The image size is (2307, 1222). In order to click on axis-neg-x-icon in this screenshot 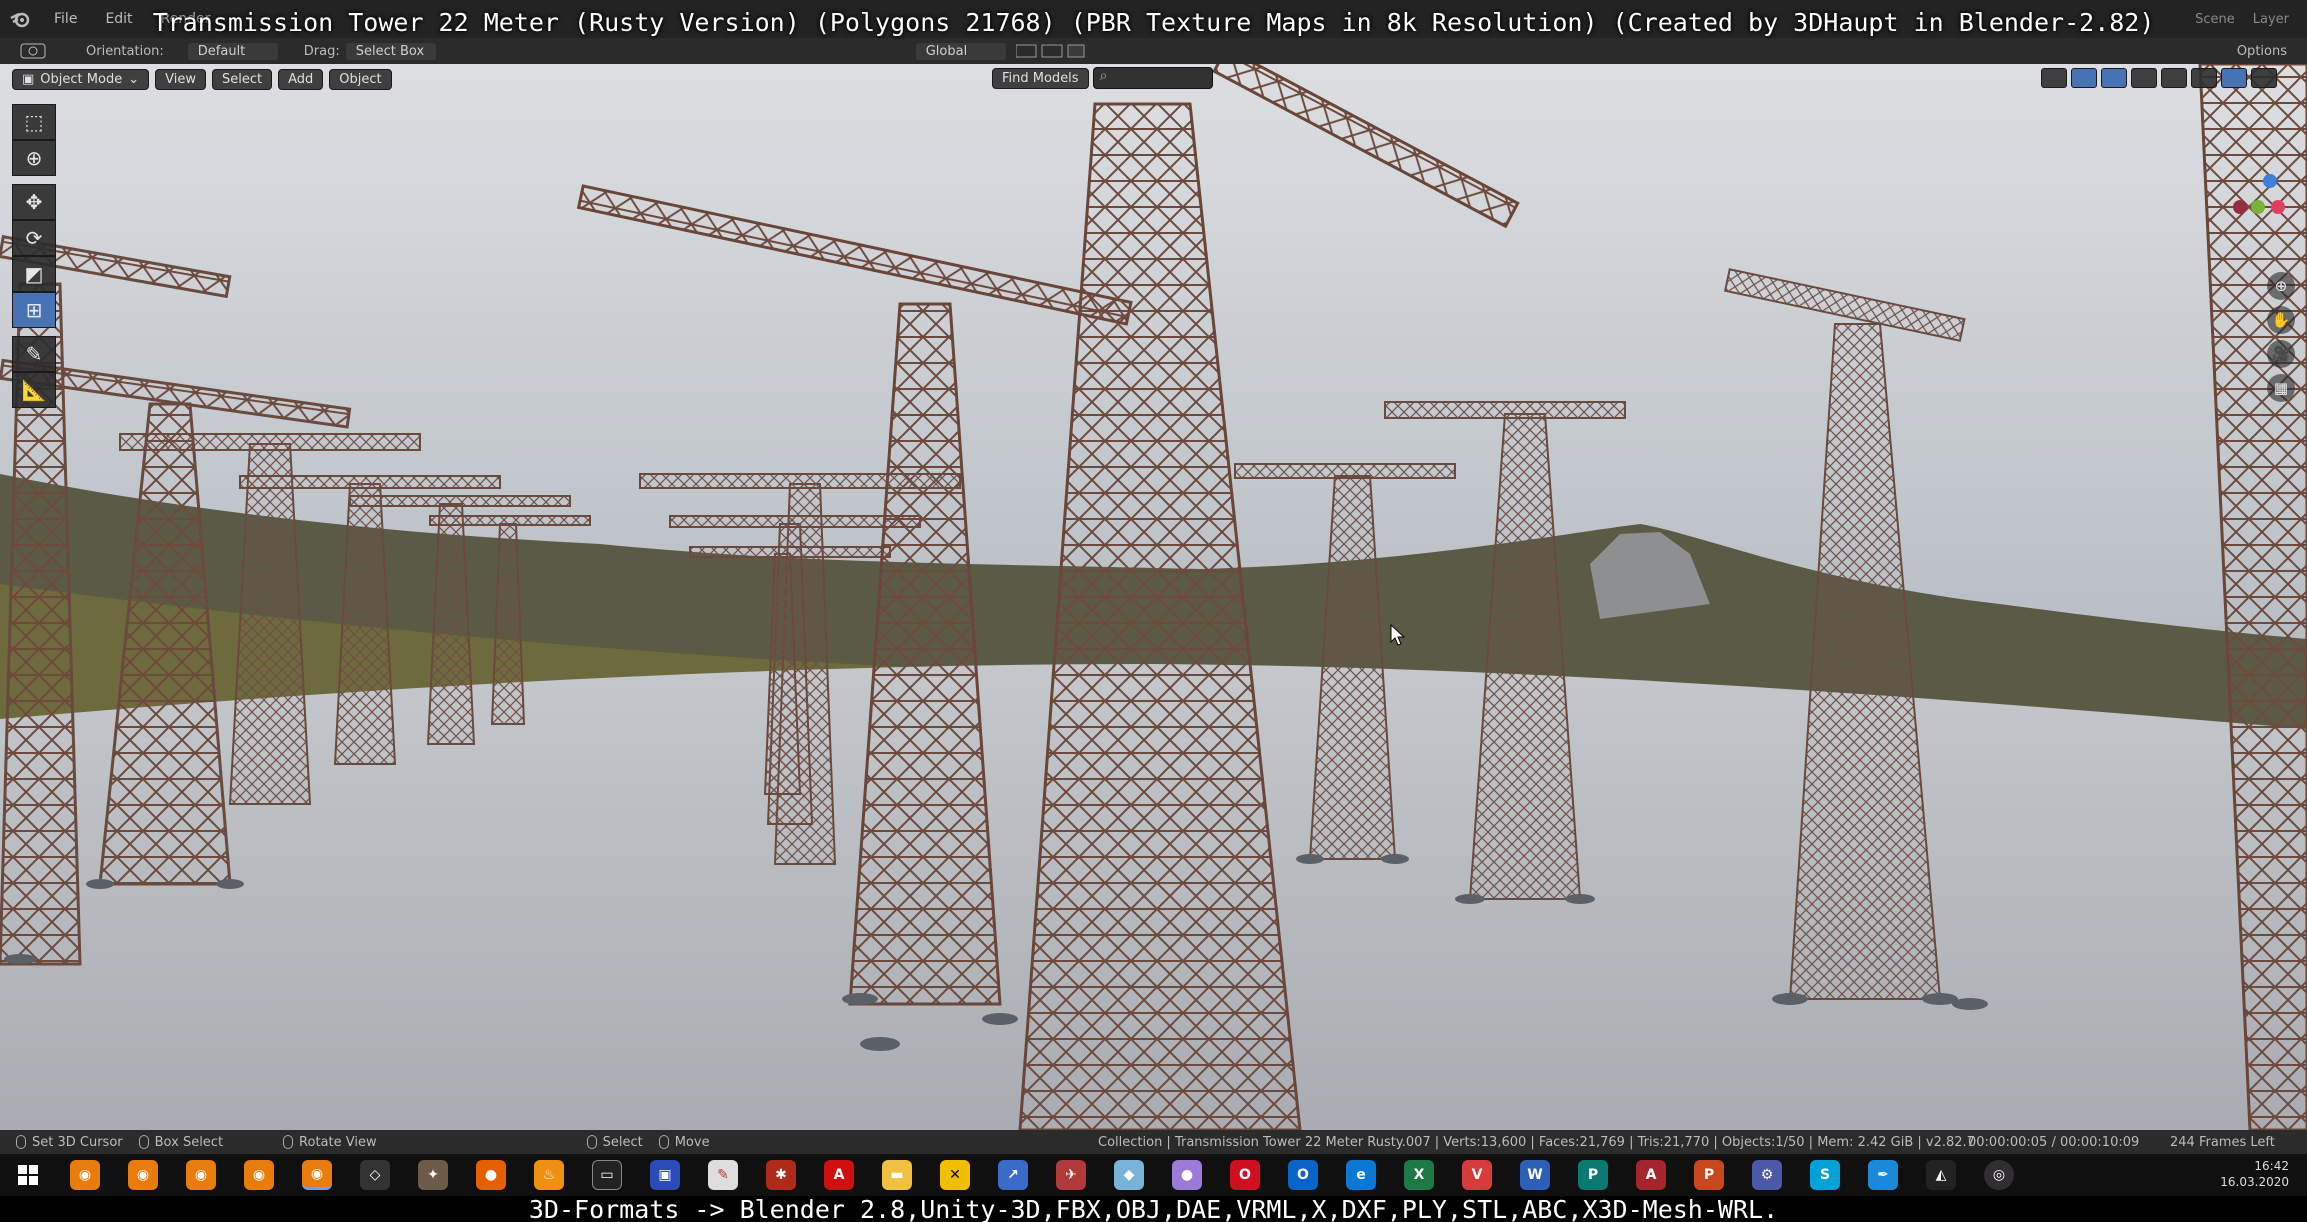, I will do `click(2240, 207)`.